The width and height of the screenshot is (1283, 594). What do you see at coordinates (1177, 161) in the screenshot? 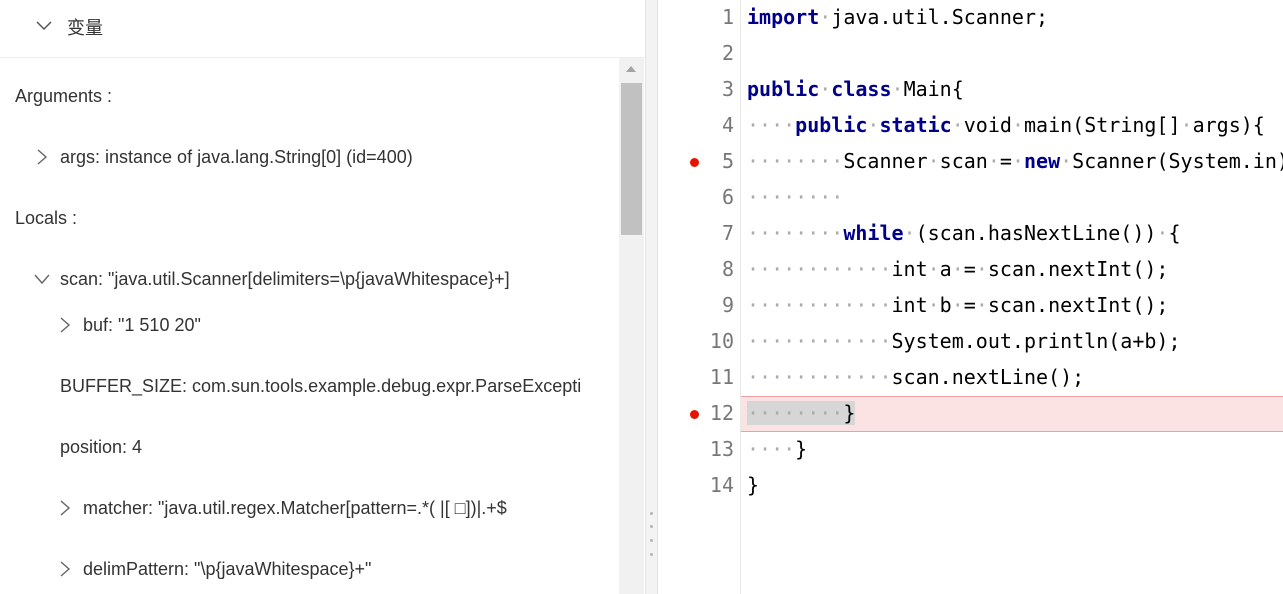
I see `code-token: Scanner(System.in);` at bounding box center [1177, 161].